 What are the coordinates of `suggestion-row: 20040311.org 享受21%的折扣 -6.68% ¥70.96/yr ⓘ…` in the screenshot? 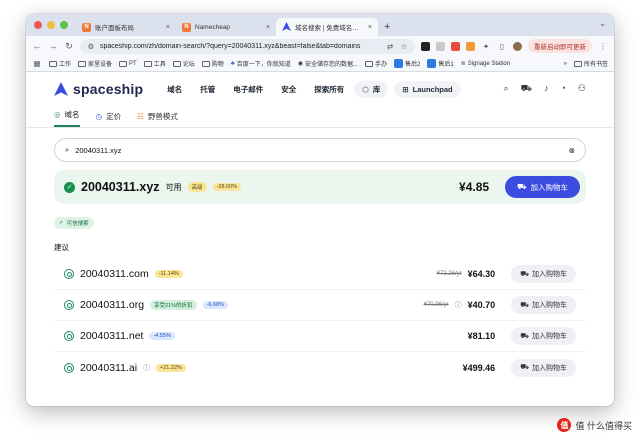 It's located at (320, 305).